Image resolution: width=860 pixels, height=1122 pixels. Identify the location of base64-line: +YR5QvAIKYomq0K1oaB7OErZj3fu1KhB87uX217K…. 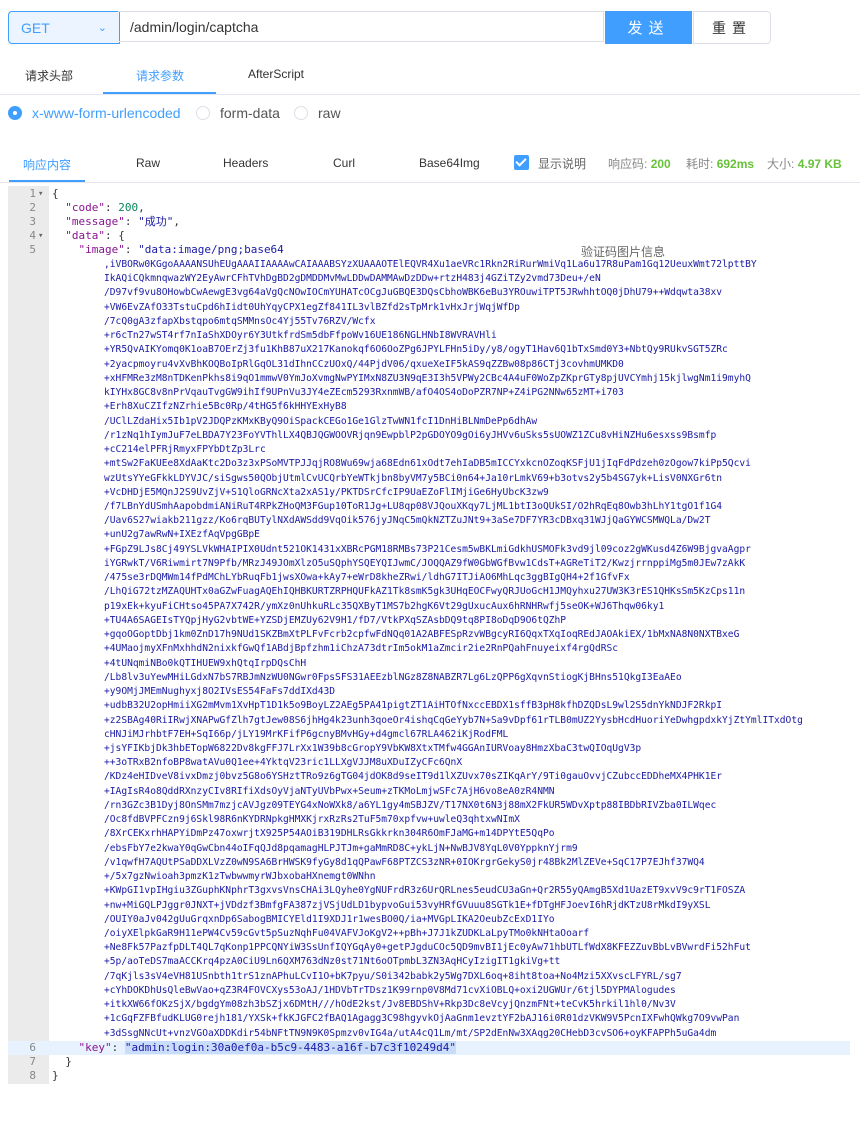
(416, 350).